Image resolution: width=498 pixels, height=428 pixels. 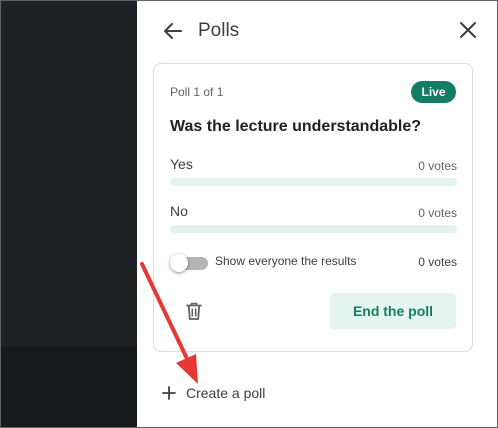 What do you see at coordinates (173, 31) in the screenshot?
I see `arrow-back-icon` at bounding box center [173, 31].